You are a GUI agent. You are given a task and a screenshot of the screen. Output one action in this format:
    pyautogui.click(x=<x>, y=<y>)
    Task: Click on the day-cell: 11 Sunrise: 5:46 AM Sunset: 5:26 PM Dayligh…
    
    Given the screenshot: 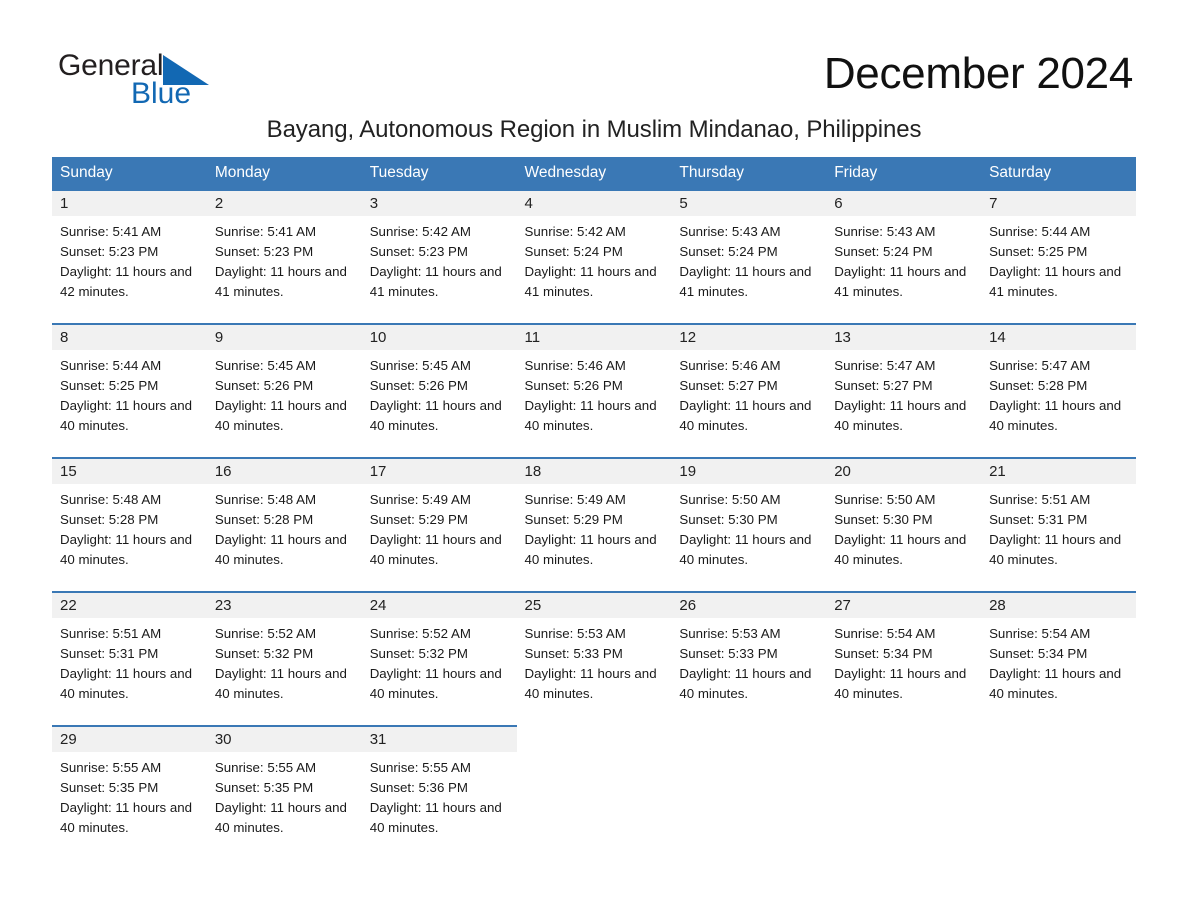 What is the action you would take?
    pyautogui.click(x=594, y=390)
    